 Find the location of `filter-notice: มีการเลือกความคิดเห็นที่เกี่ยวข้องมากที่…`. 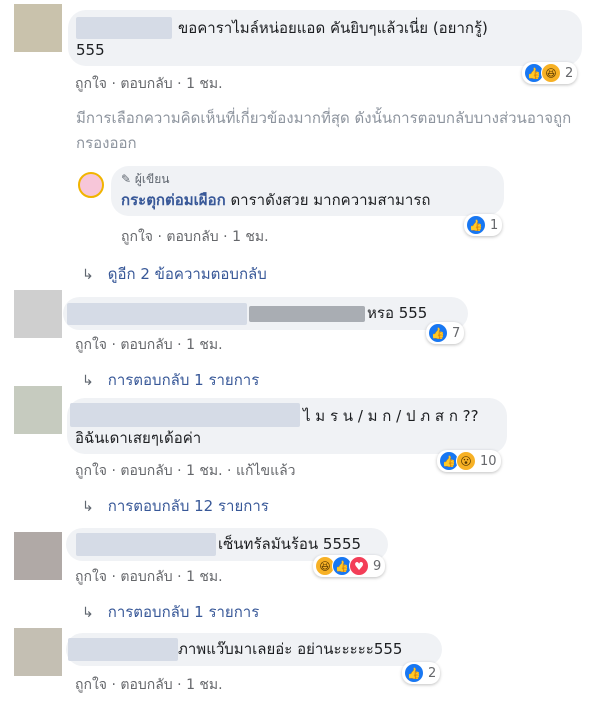

filter-notice: มีการเลือกความคิดเห็นที่เกี่ยวข้องมากที่… is located at coordinates (324, 130).